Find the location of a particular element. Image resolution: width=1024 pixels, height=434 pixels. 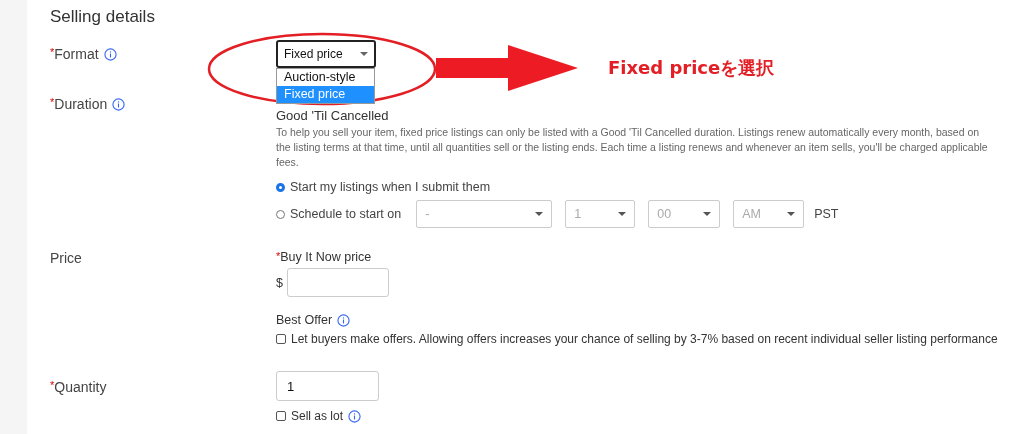

timezone-label: PST is located at coordinates (826, 214).